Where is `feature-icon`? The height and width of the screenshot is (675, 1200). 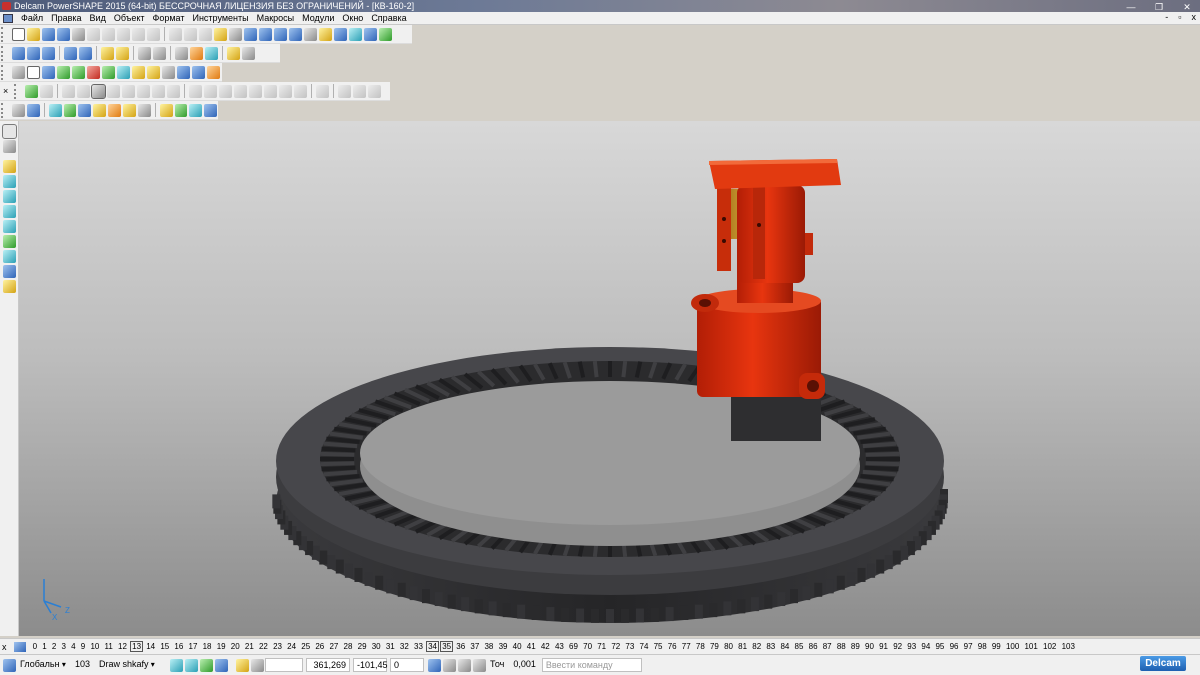 feature-icon is located at coordinates (370, 34).